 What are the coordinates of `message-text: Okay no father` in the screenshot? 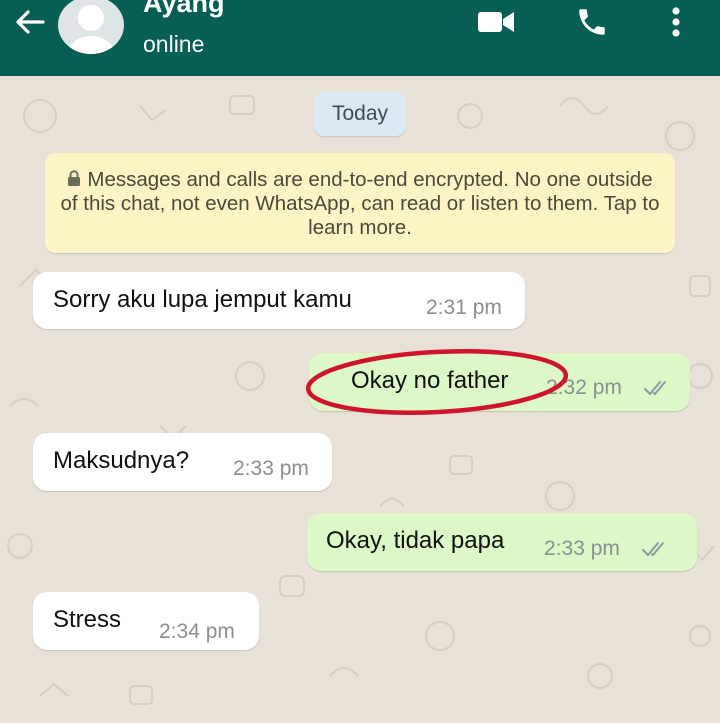 It's located at (430, 380).